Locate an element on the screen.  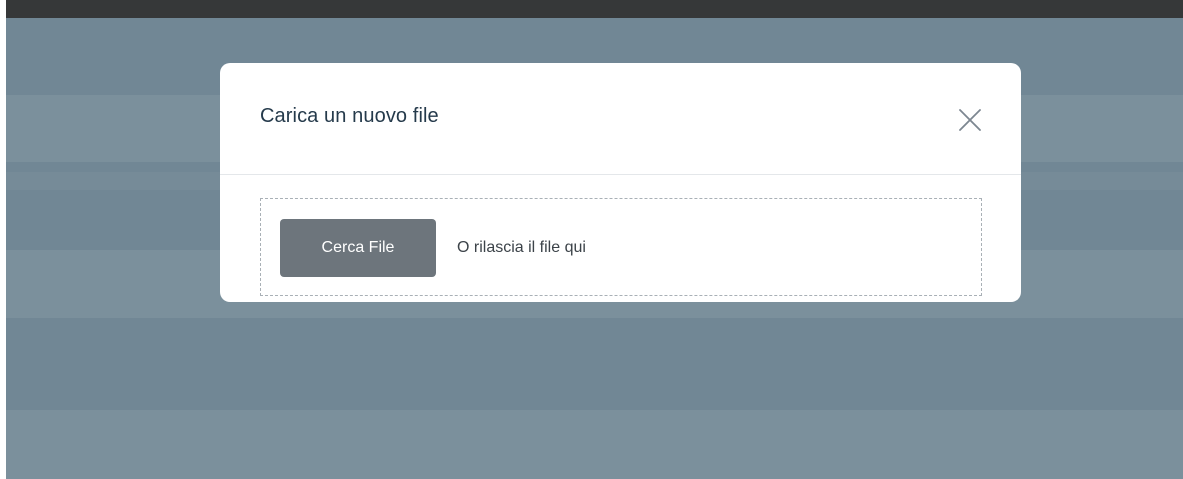
close-button is located at coordinates (970, 120).